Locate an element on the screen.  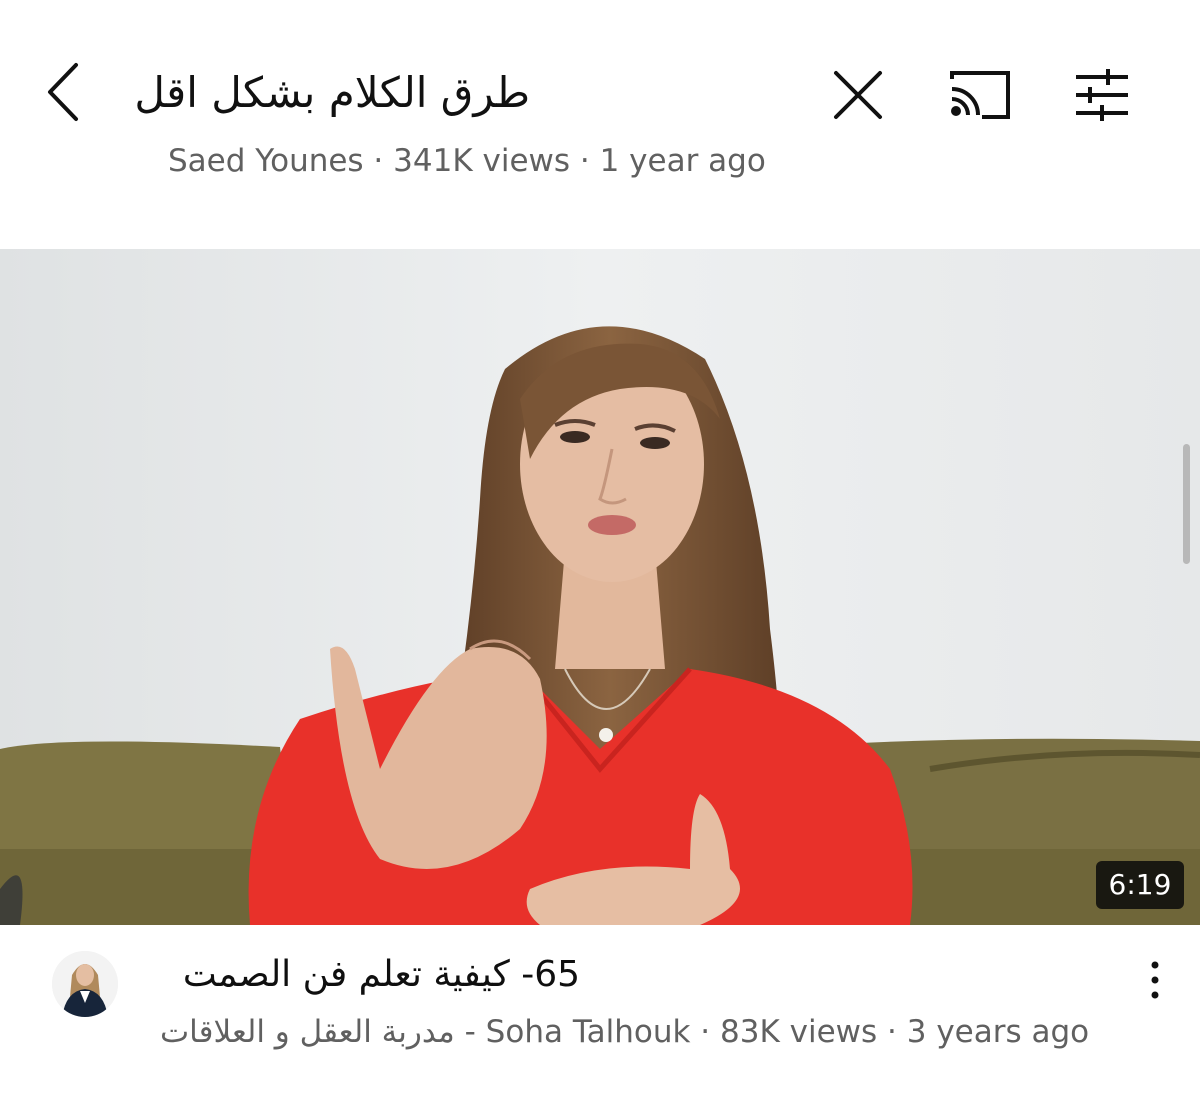
more-options-button is located at coordinates (1155, 980).